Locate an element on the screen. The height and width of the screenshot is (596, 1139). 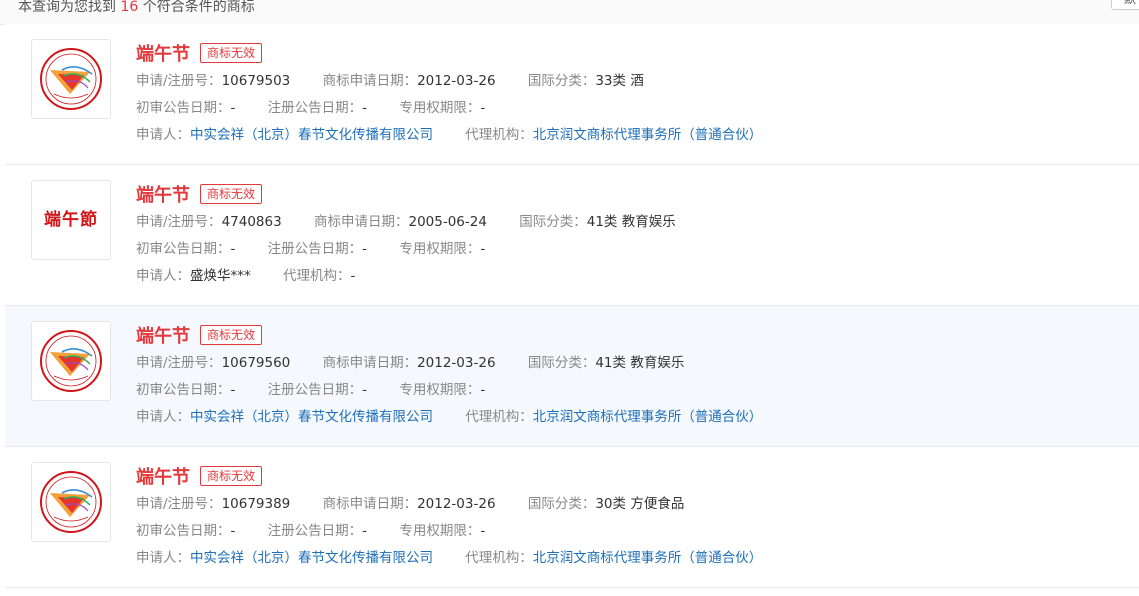
festival-seal-logo-icon is located at coordinates (71, 79).